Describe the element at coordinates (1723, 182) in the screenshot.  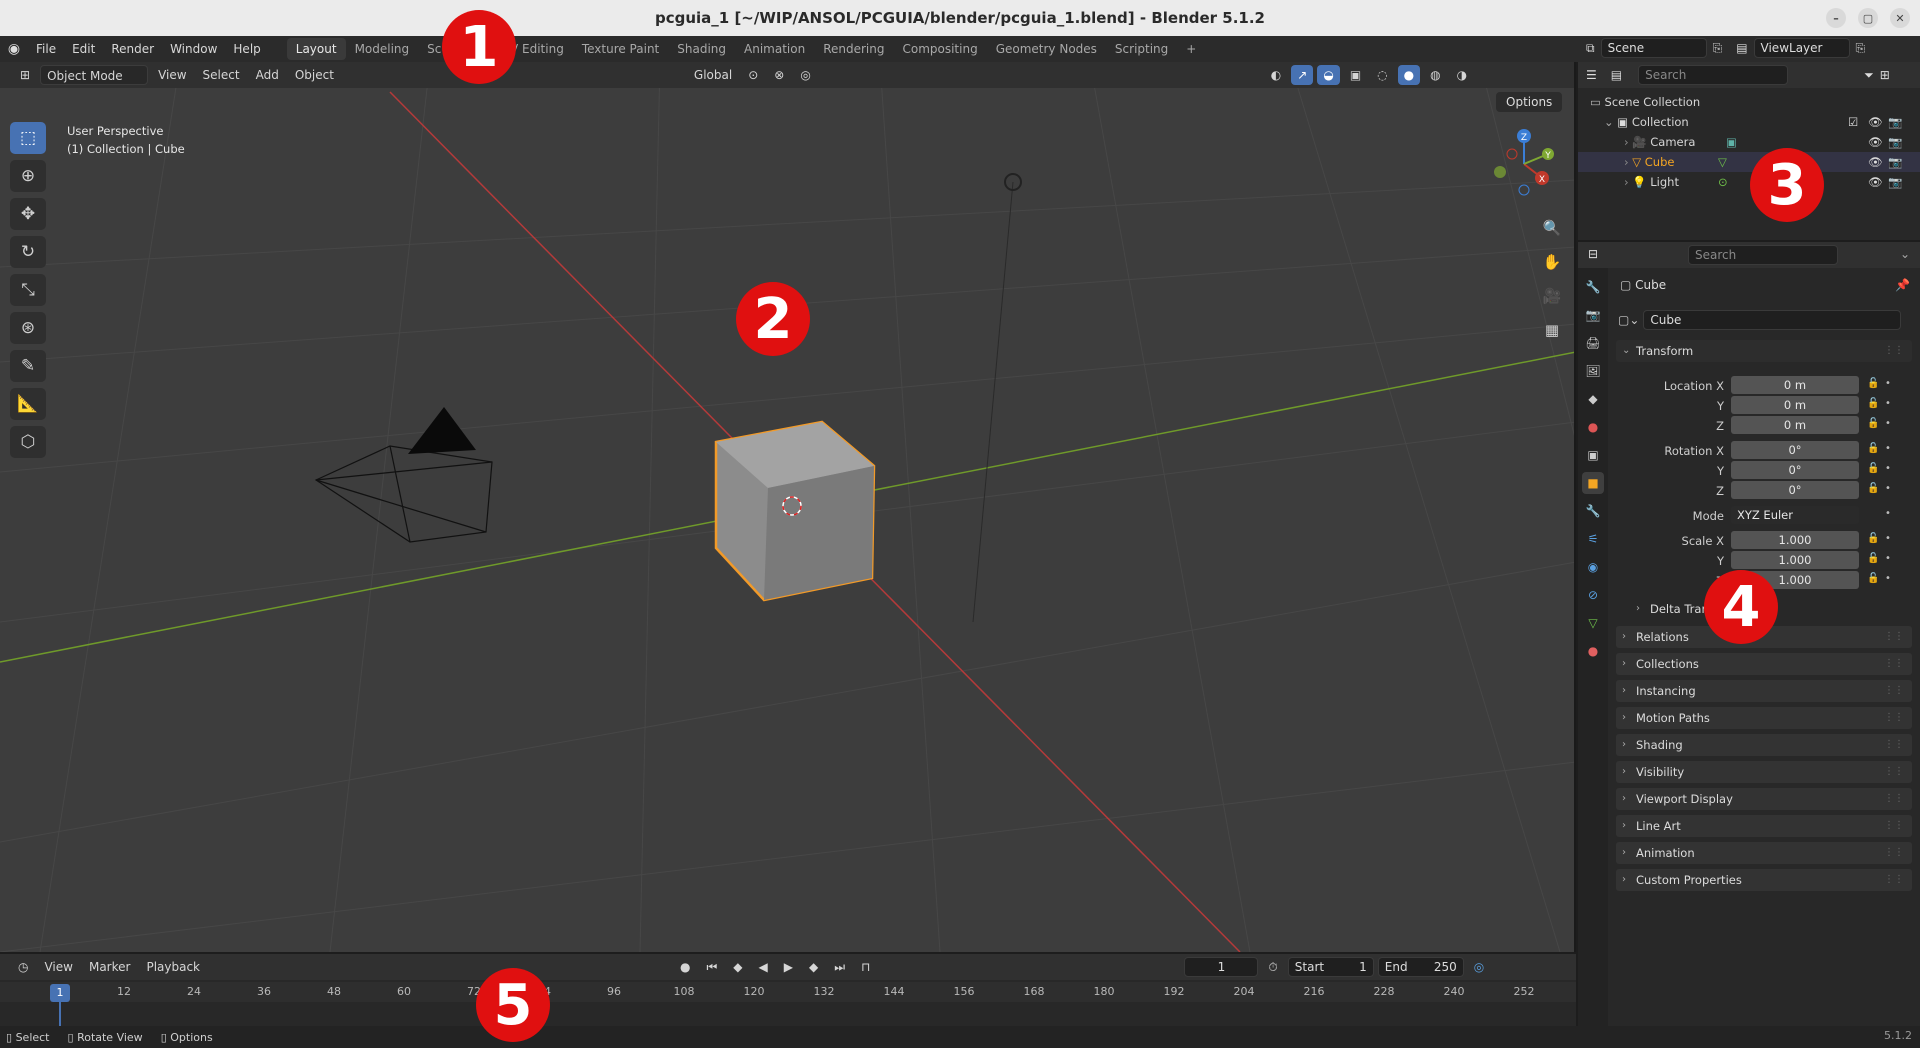
I see `light-data-icon: ⊙` at that location.